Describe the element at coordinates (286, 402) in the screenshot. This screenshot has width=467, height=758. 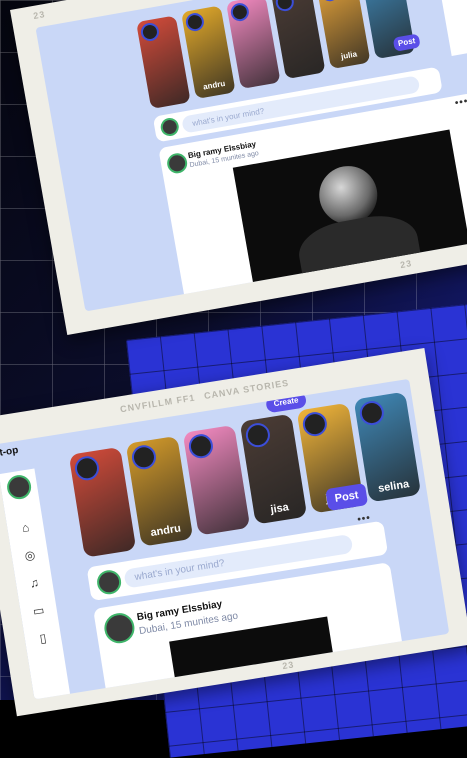
I see `create-button: Create` at that location.